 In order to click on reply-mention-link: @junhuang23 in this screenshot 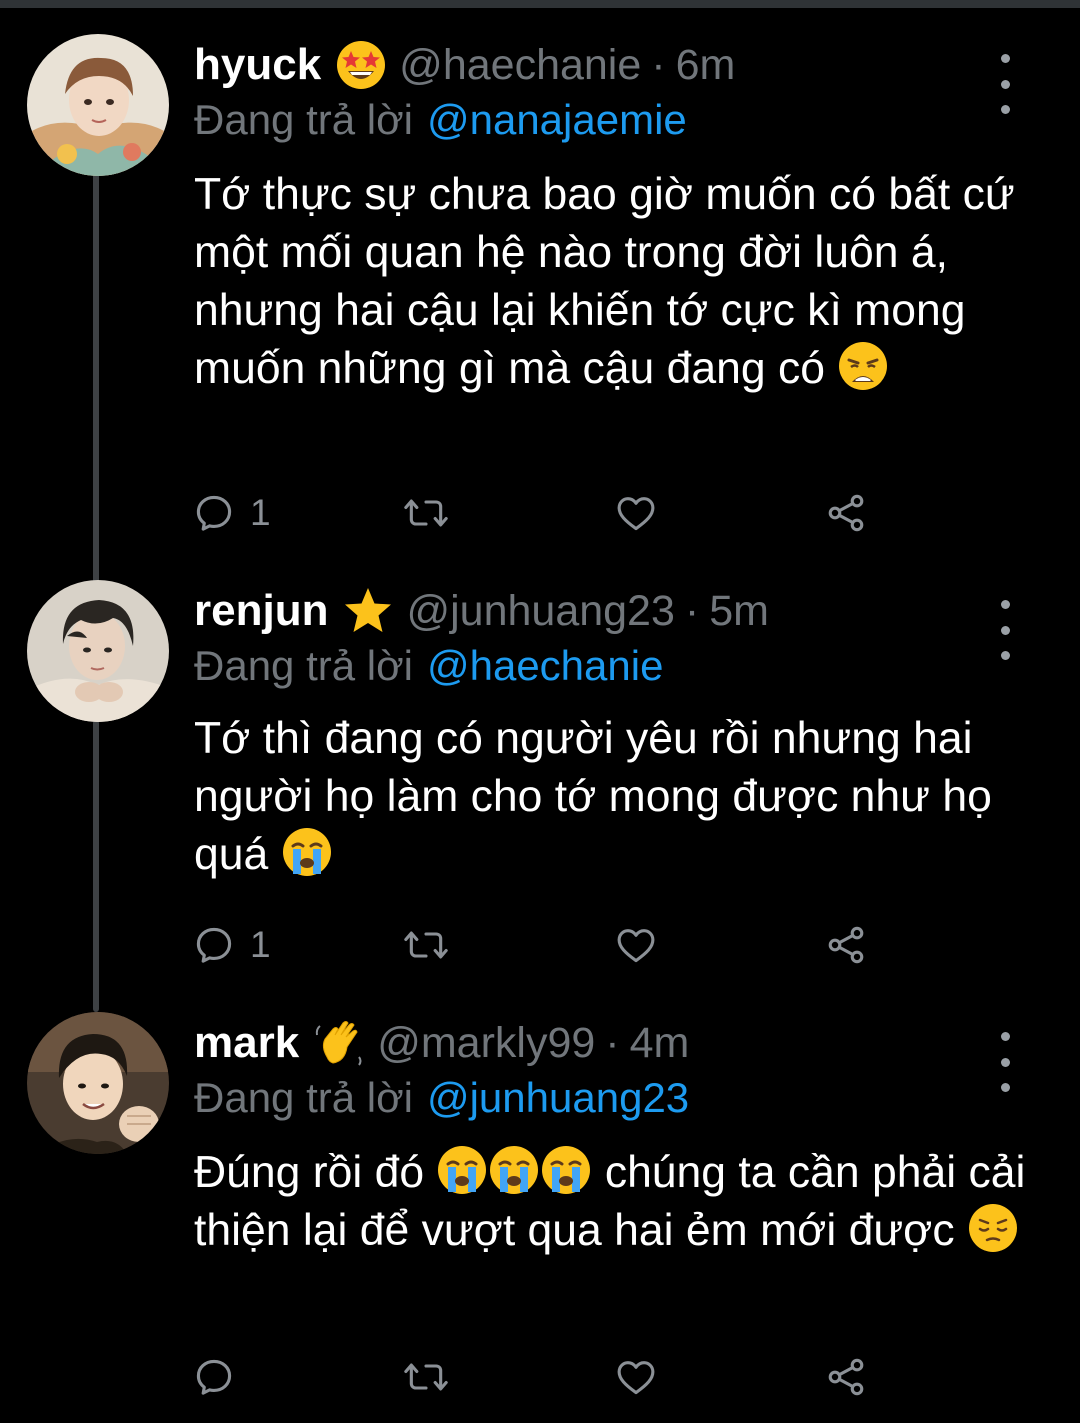, I will do `click(558, 1097)`.